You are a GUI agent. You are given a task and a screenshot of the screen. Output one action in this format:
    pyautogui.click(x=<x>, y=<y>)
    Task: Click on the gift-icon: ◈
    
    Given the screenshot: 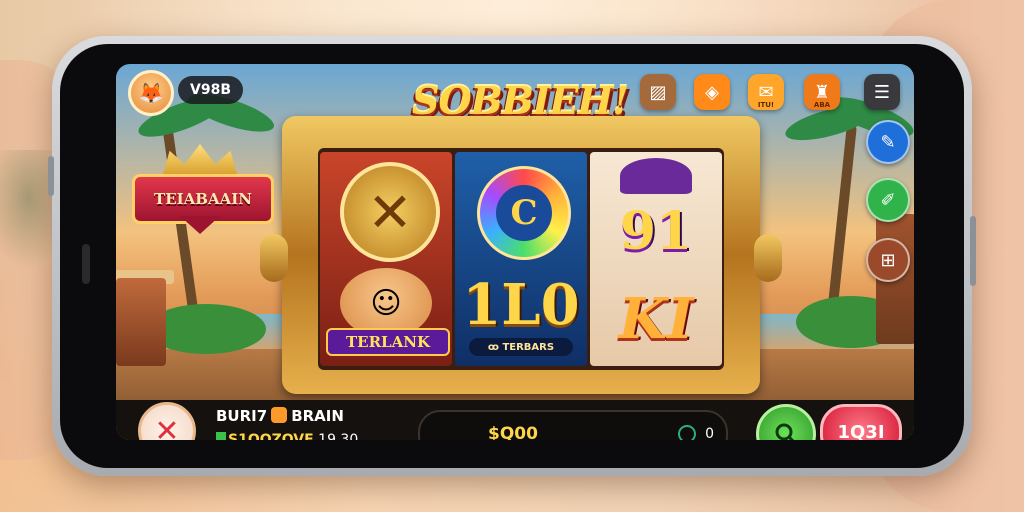 What is the action you would take?
    pyautogui.click(x=712, y=92)
    